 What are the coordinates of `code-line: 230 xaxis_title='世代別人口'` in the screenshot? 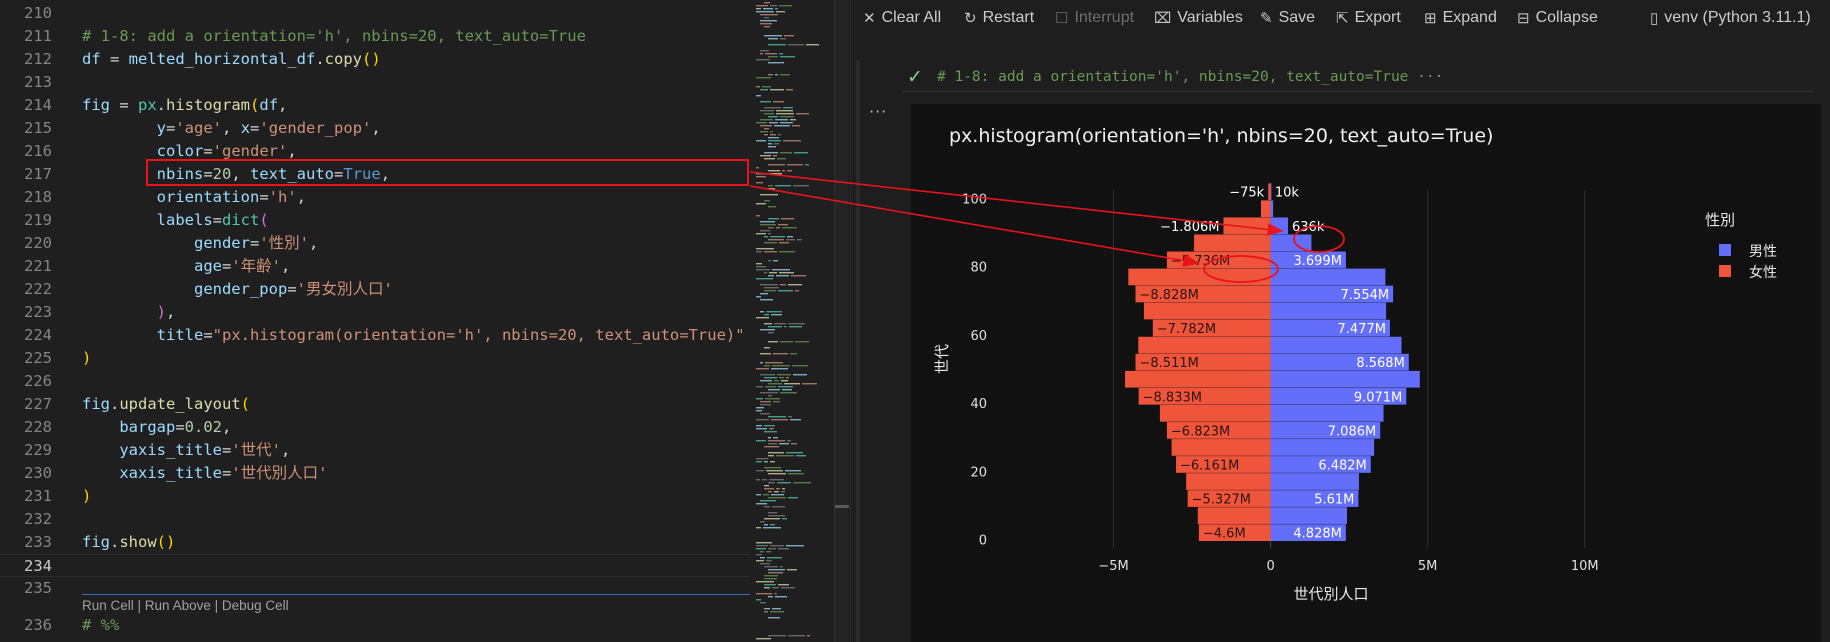 It's located at (375, 473).